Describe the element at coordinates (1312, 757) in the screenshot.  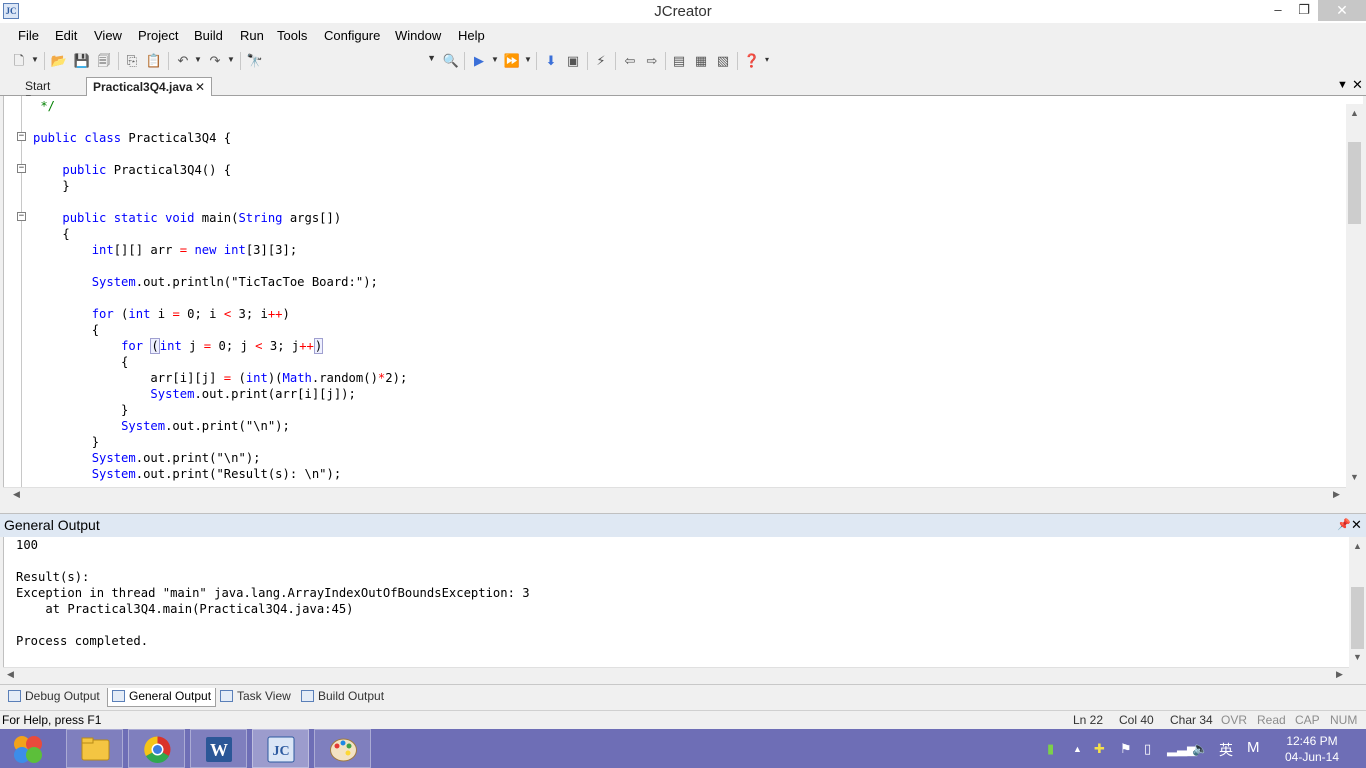
I see `clock-date: 04-Jun-14` at that location.